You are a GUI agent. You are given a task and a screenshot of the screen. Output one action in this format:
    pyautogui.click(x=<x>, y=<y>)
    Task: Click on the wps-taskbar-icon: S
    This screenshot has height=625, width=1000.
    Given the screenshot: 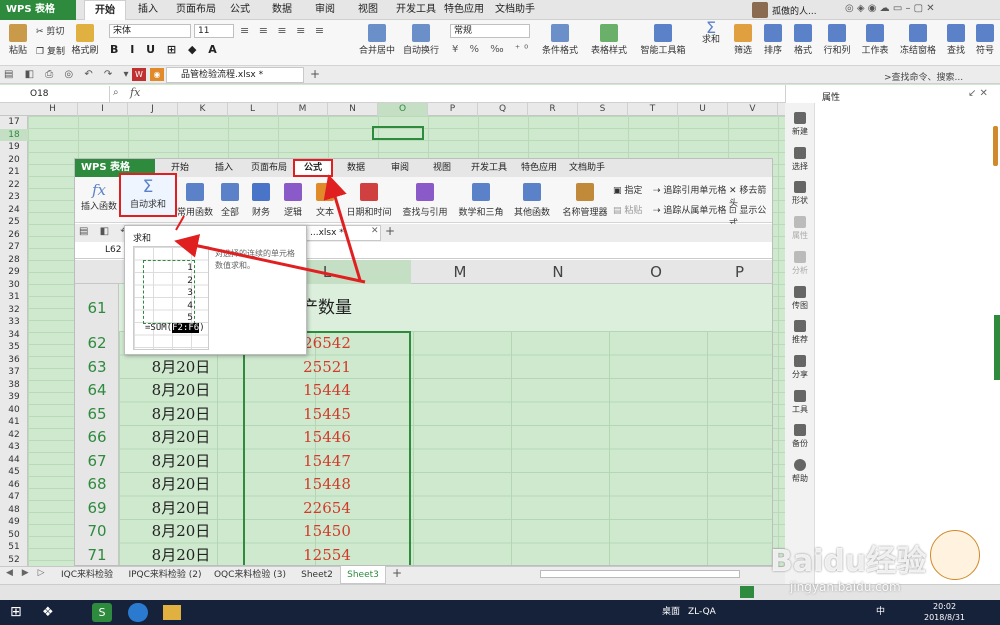 What is the action you would take?
    pyautogui.click(x=102, y=612)
    